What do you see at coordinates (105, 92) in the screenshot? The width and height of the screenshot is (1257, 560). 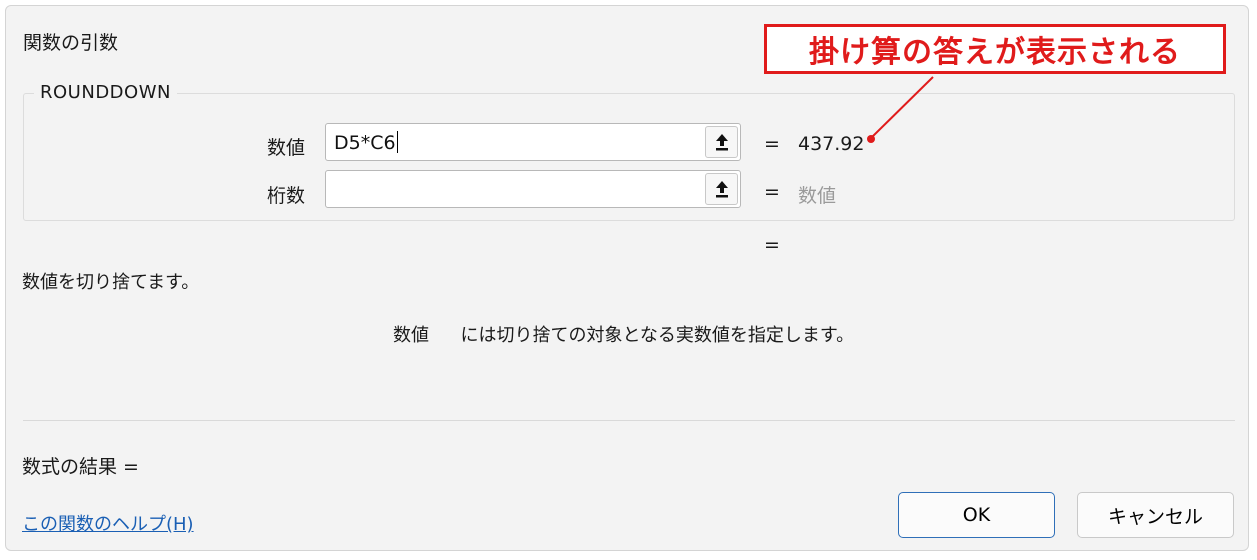 I see `function-name: ROUNDDOWN` at bounding box center [105, 92].